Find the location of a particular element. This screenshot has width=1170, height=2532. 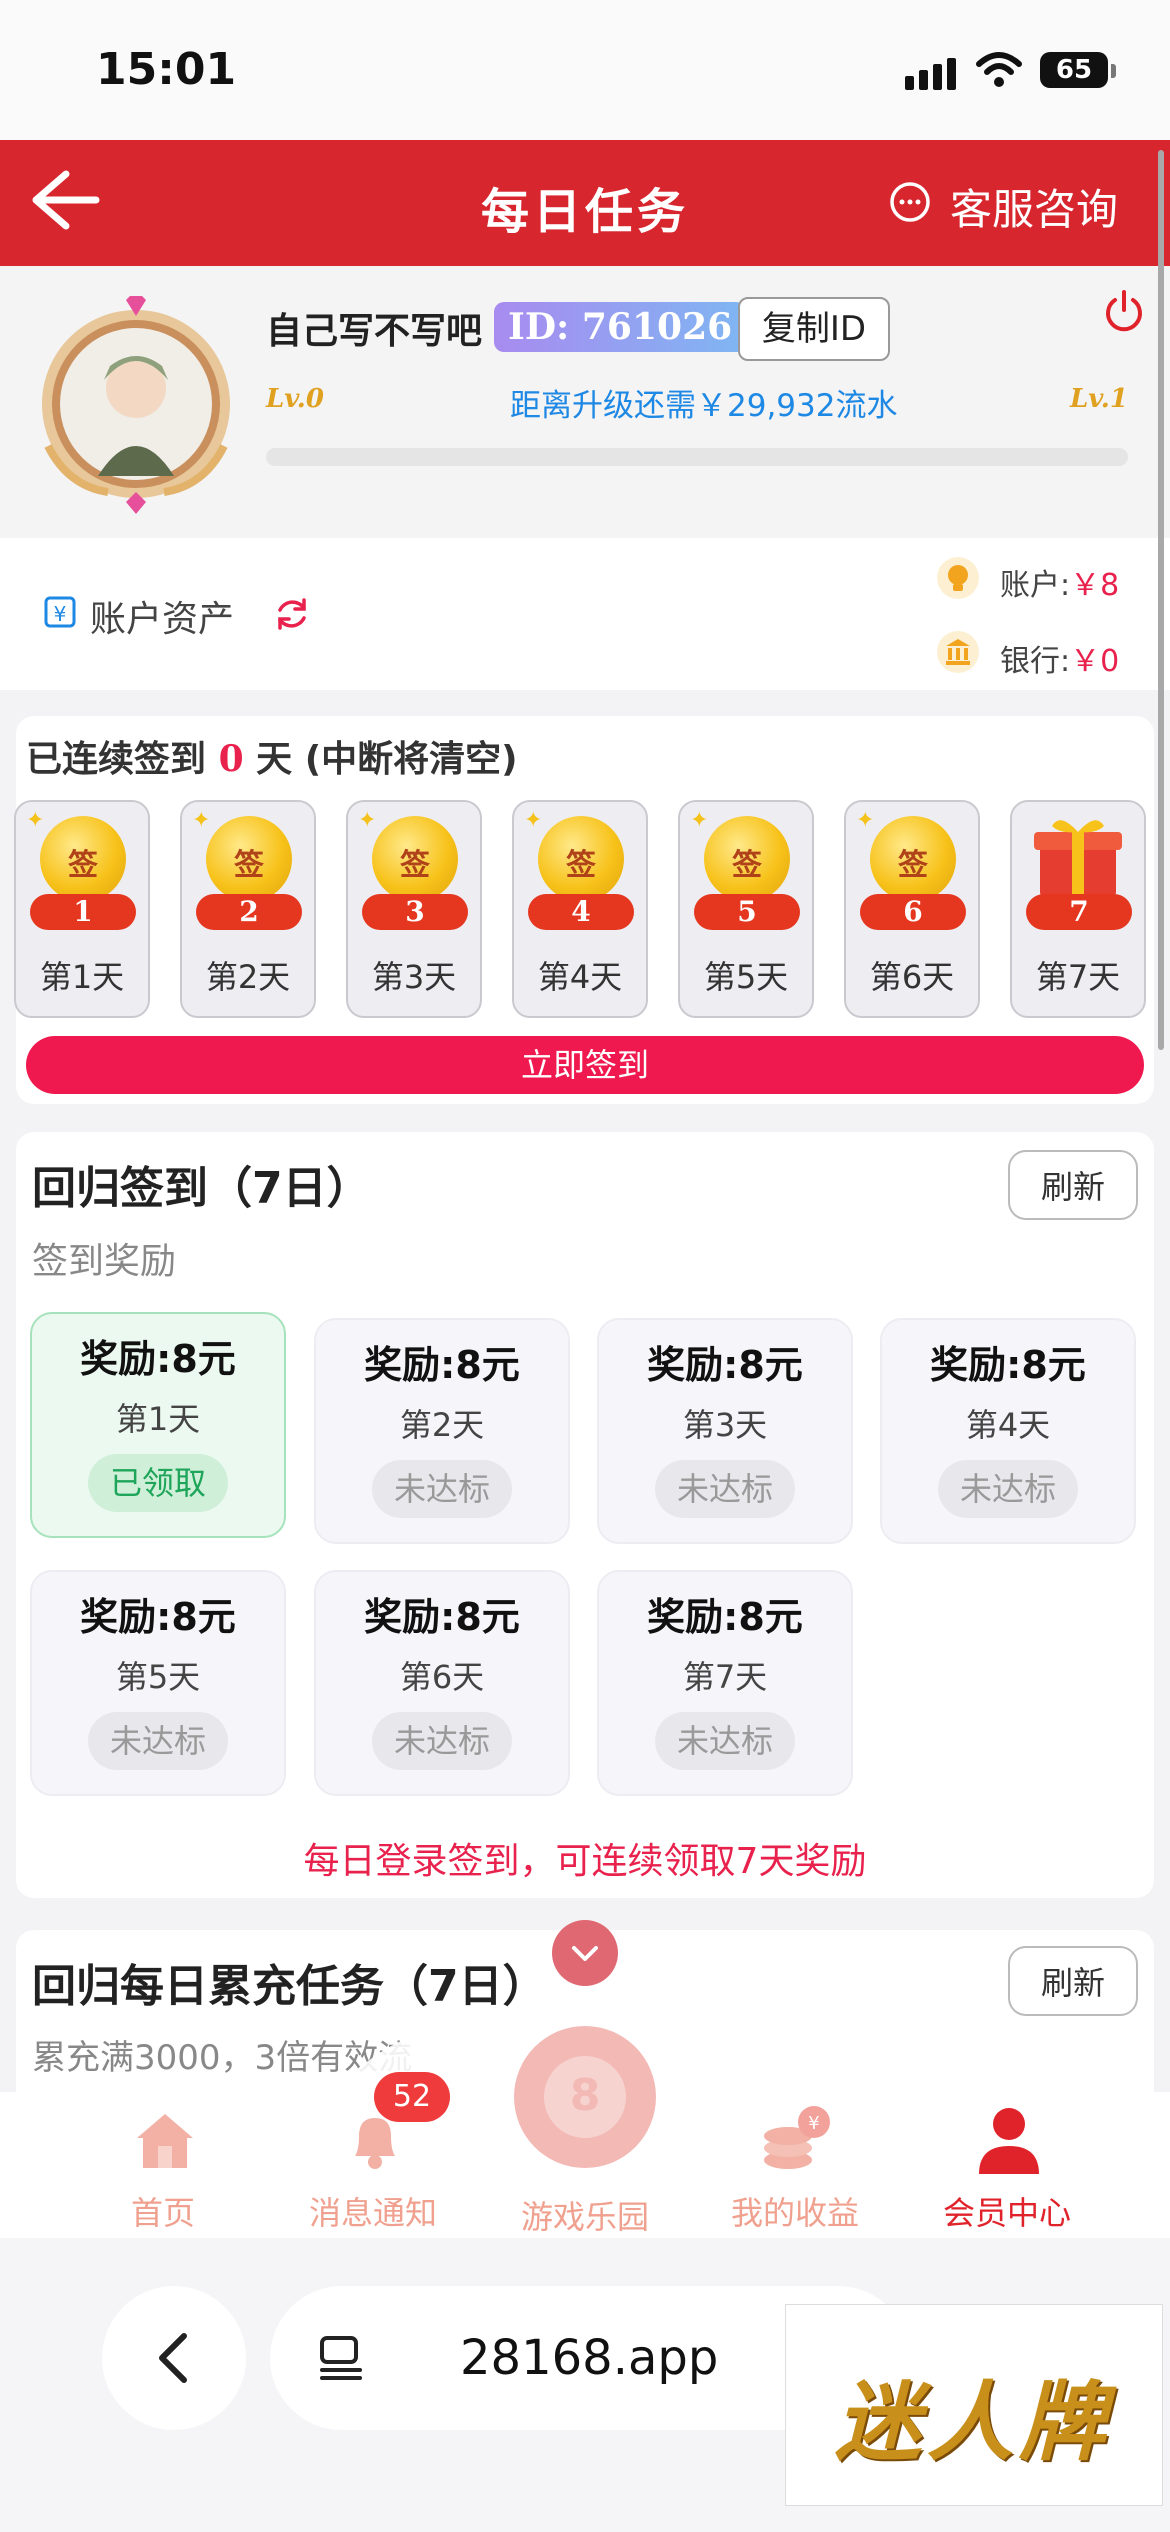

bulb-icon is located at coordinates (958, 578).